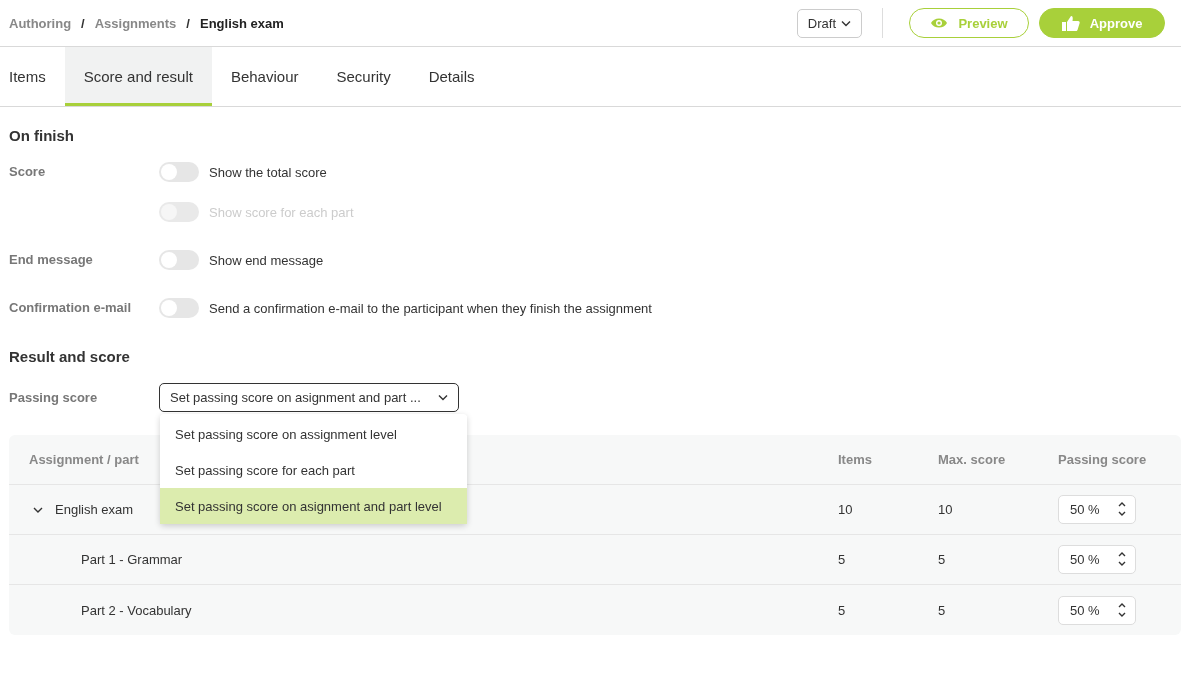 The width and height of the screenshot is (1181, 682). What do you see at coordinates (71, 308) in the screenshot?
I see `setting-label: Confirmation e-mail` at bounding box center [71, 308].